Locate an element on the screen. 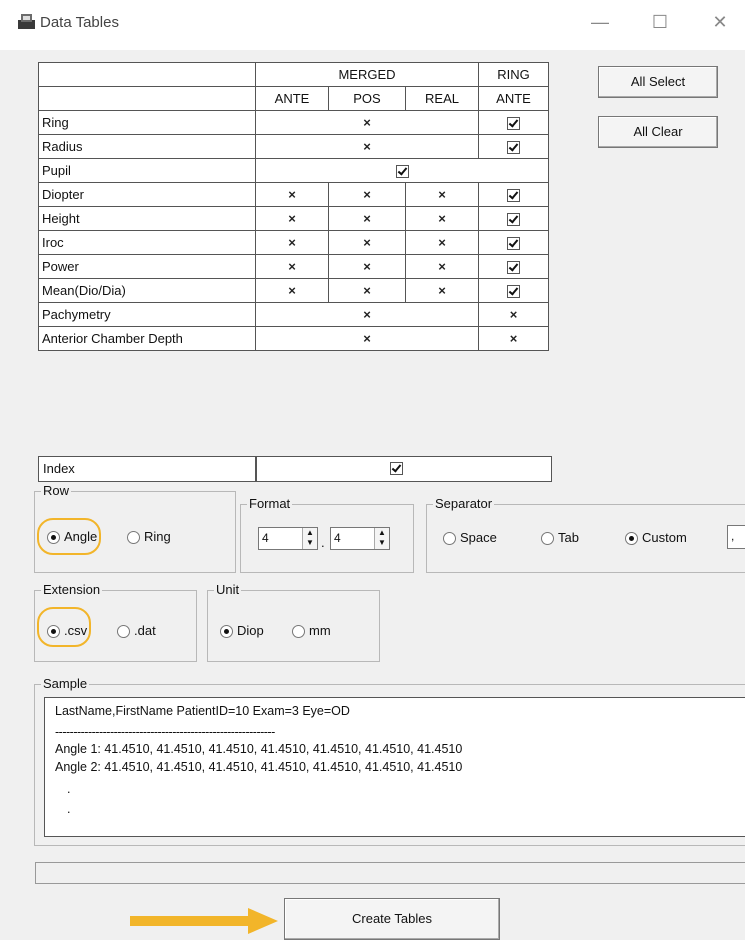 The height and width of the screenshot is (940, 745). table-row: Radius × is located at coordinates (293, 146).